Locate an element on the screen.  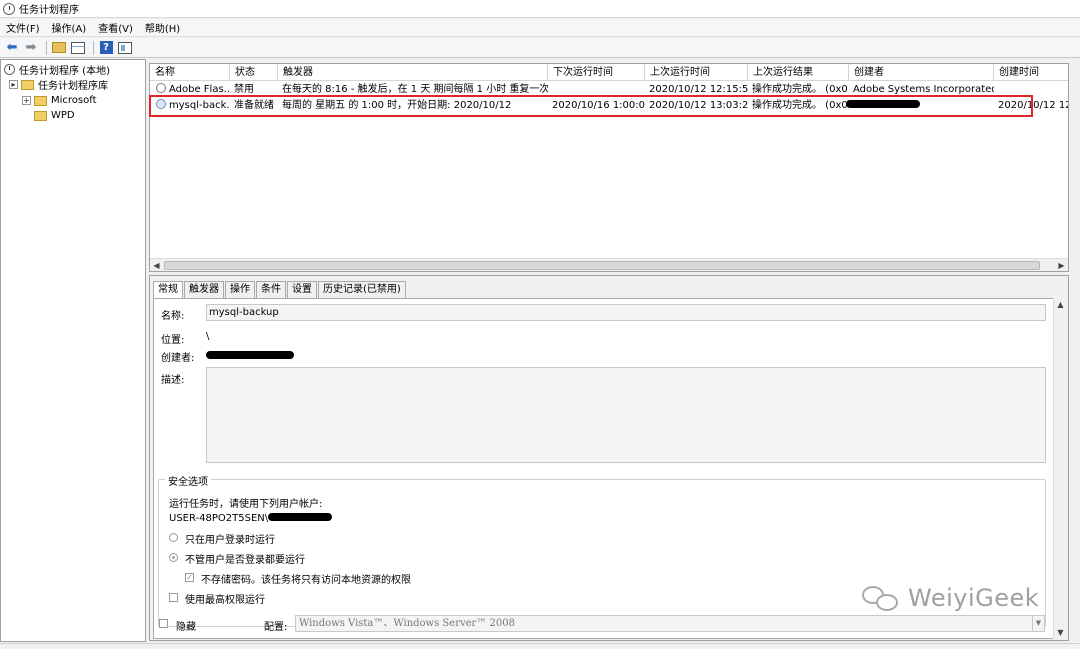
column-header-triggers: 触发器 is located at coordinates (413, 72).